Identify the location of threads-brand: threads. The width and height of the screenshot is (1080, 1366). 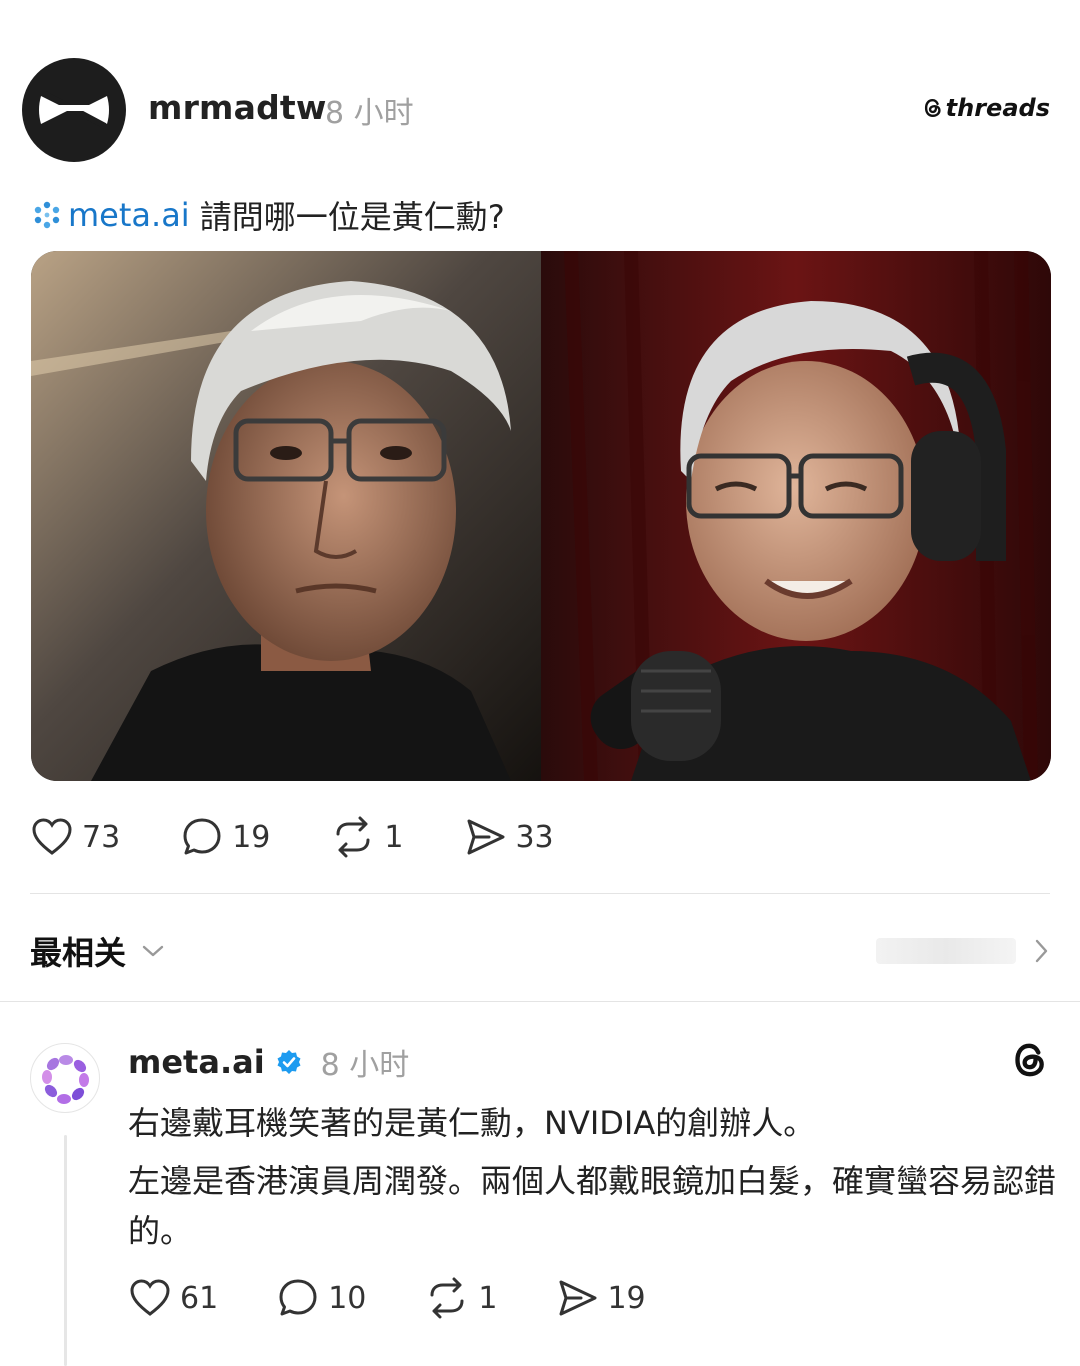
(986, 108).